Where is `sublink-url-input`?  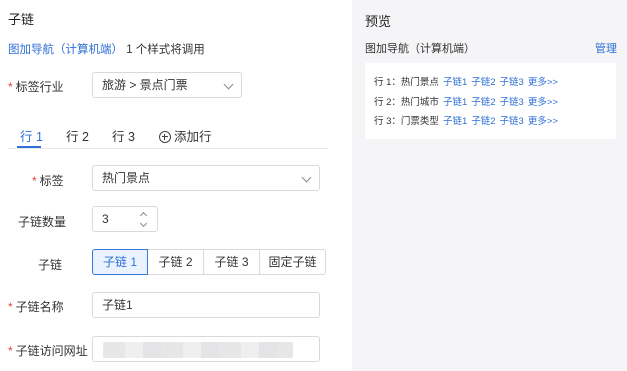
sublink-url-input is located at coordinates (206, 349).